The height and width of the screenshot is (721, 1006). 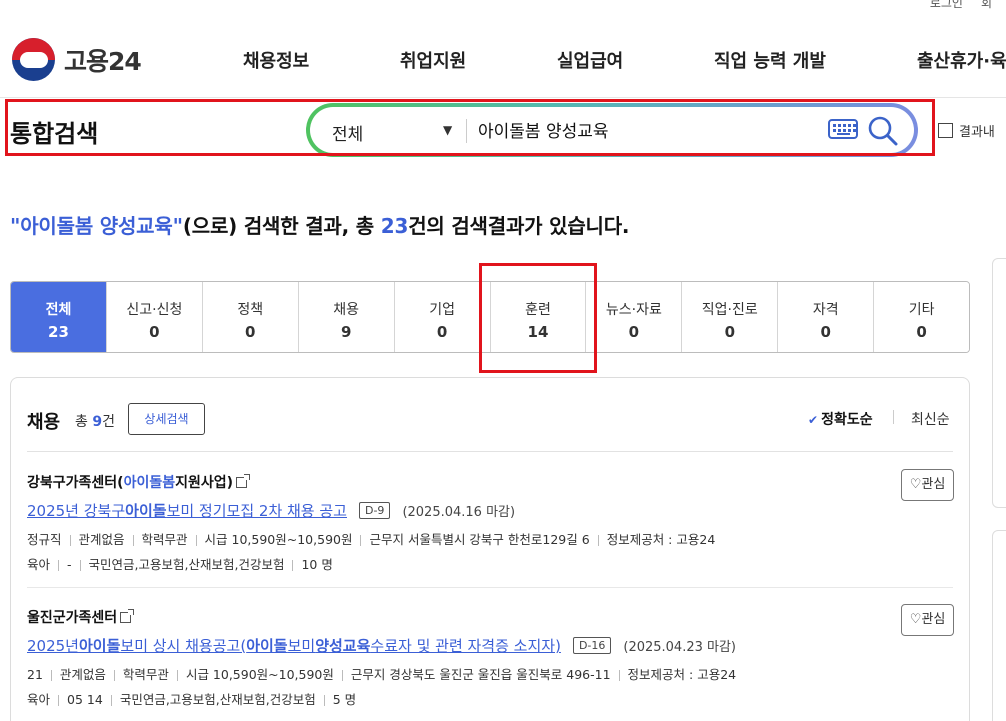 I want to click on meta-value: 10 명, so click(x=317, y=564).